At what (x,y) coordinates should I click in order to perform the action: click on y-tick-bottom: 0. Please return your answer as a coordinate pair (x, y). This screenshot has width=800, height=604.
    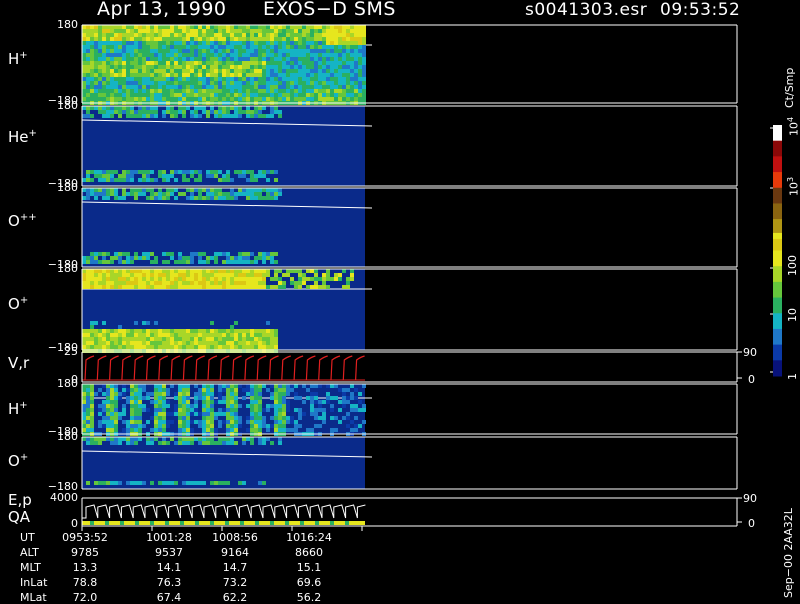
    Looking at the image, I should click on (74, 523).